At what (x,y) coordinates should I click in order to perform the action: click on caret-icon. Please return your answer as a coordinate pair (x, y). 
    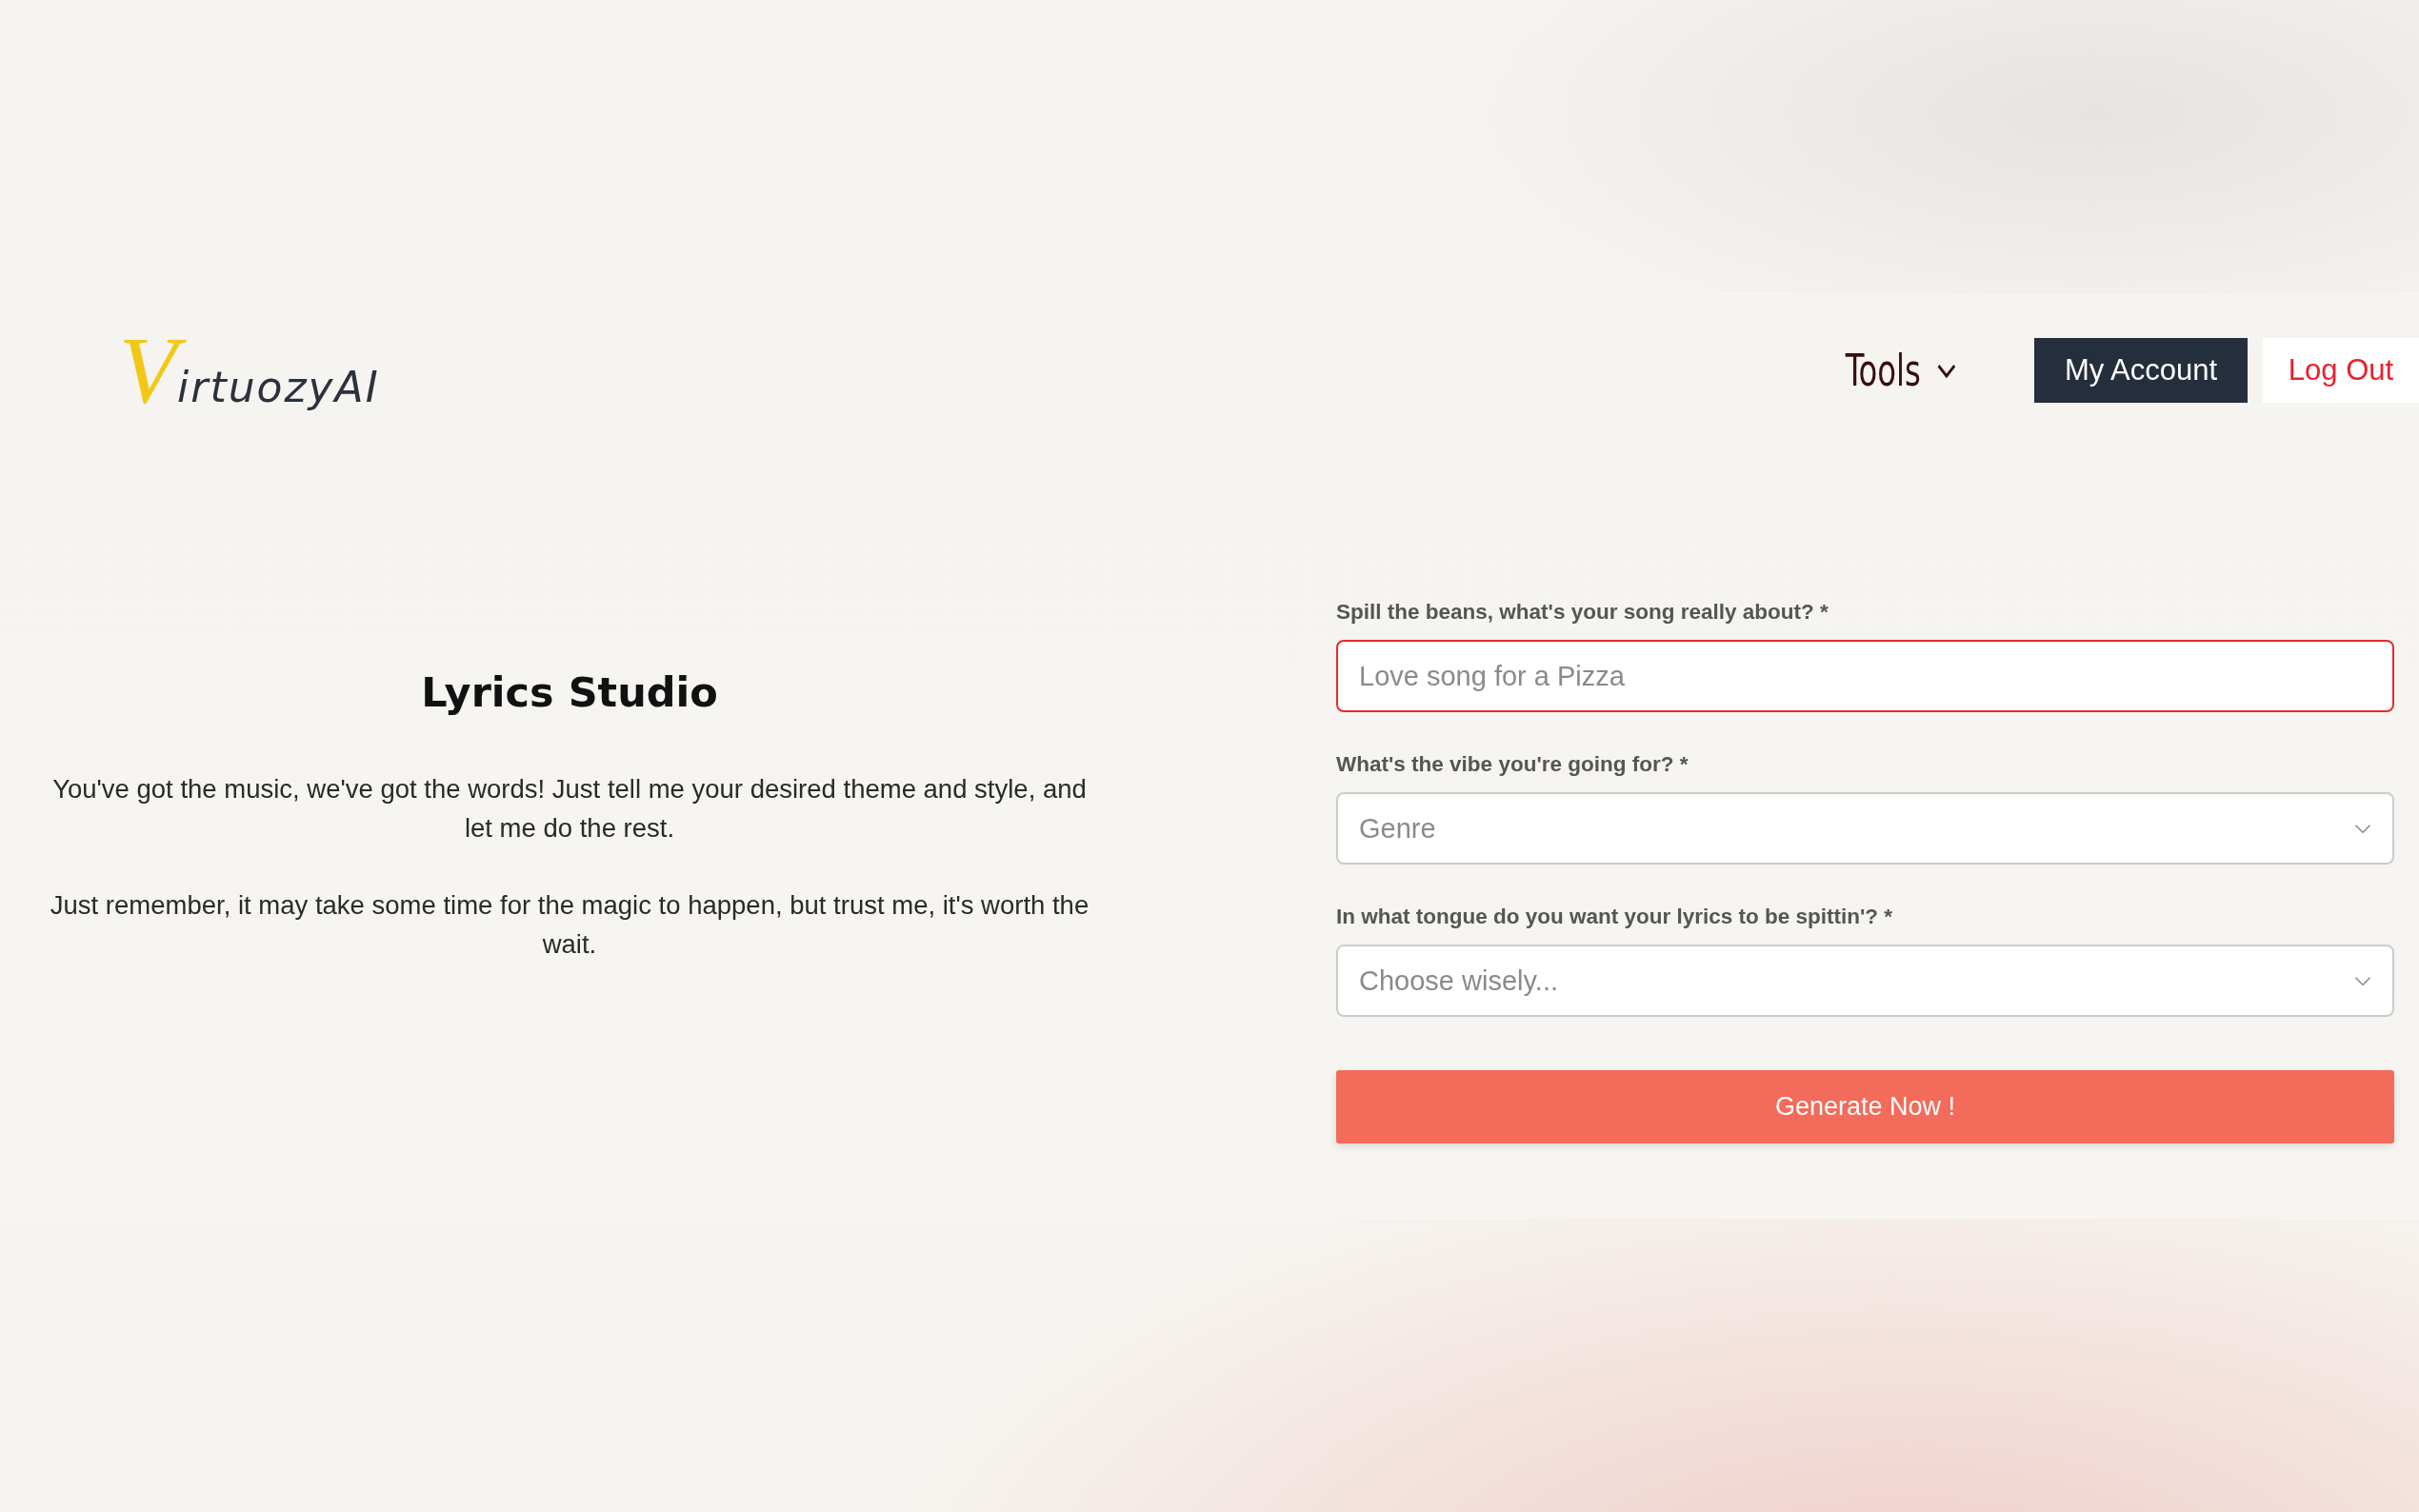
    Looking at the image, I should click on (1946, 370).